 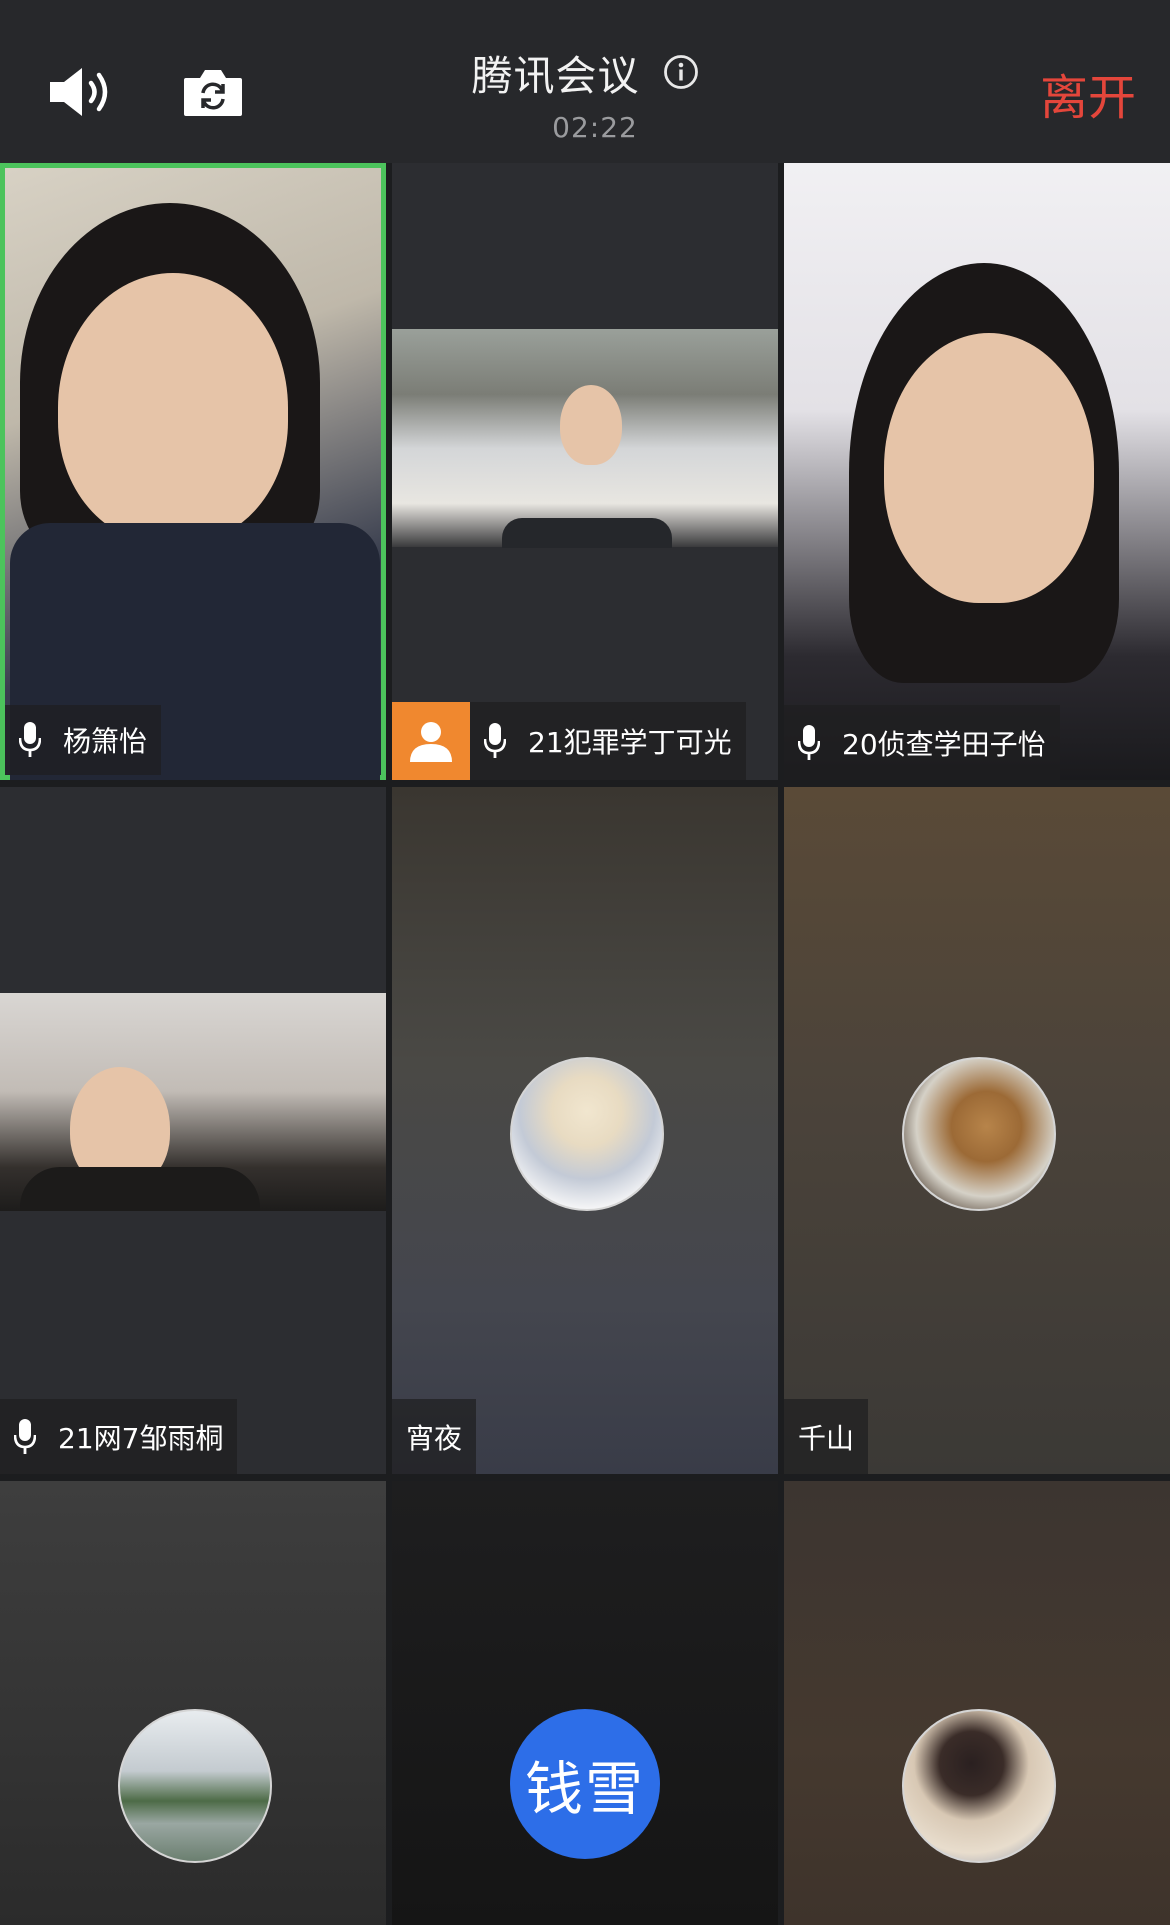 I want to click on info-icon, so click(x=681, y=72).